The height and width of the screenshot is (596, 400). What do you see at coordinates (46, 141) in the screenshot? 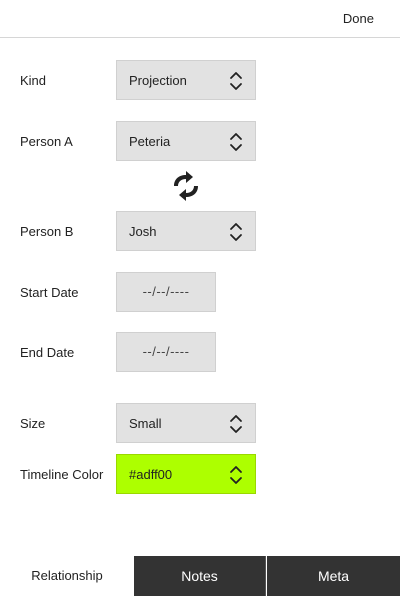
I see `person-a-label: Person A` at bounding box center [46, 141].